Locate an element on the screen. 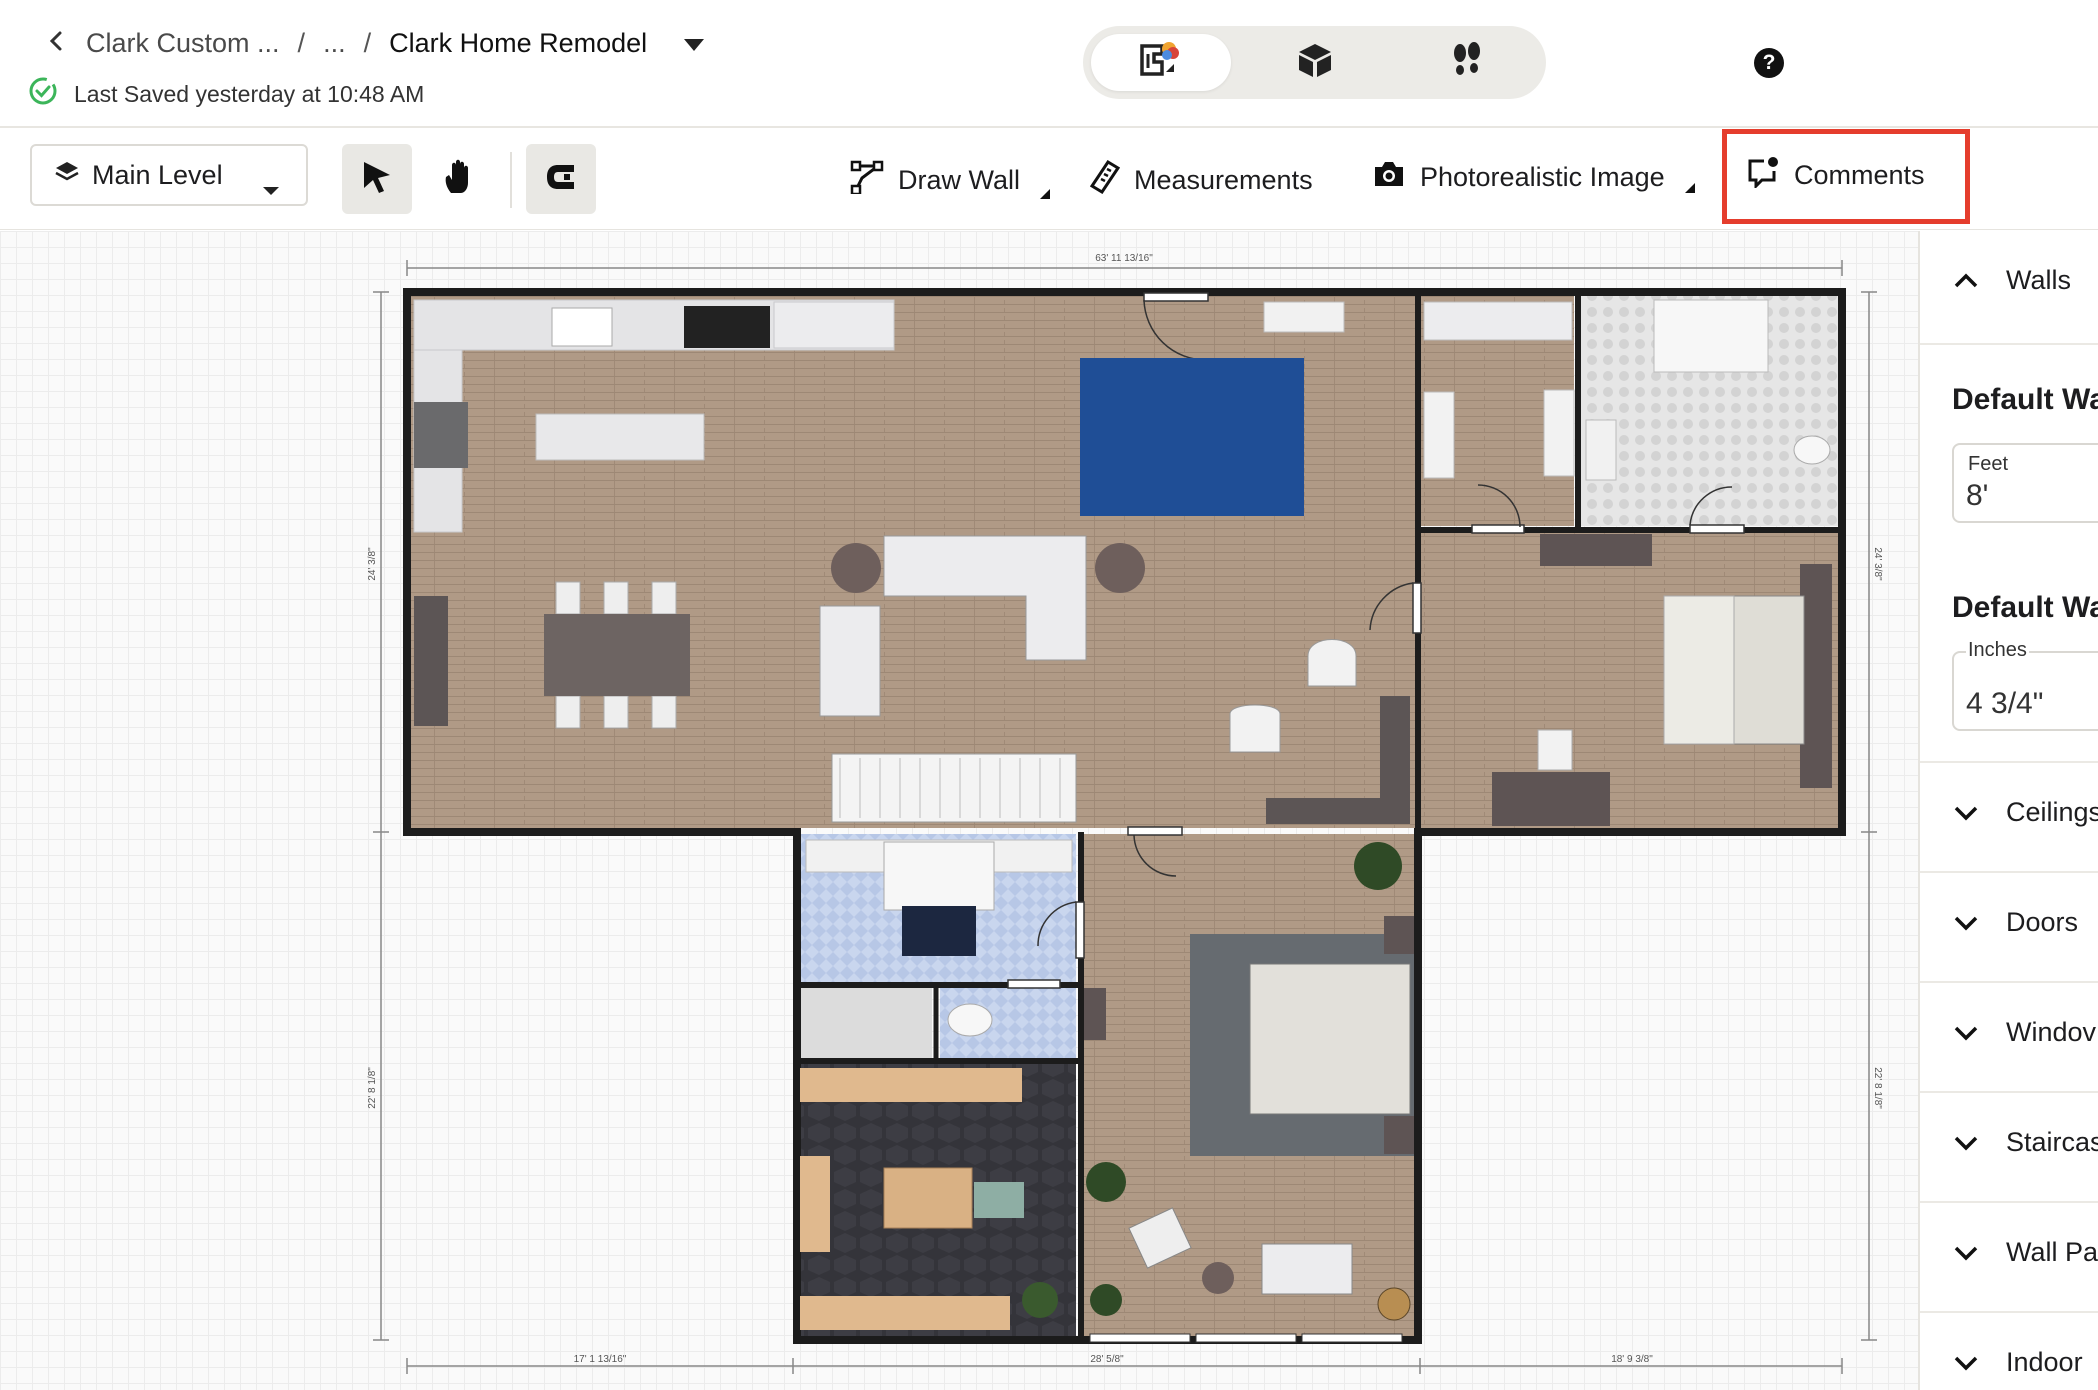  snap-toggle-button is located at coordinates (561, 179).